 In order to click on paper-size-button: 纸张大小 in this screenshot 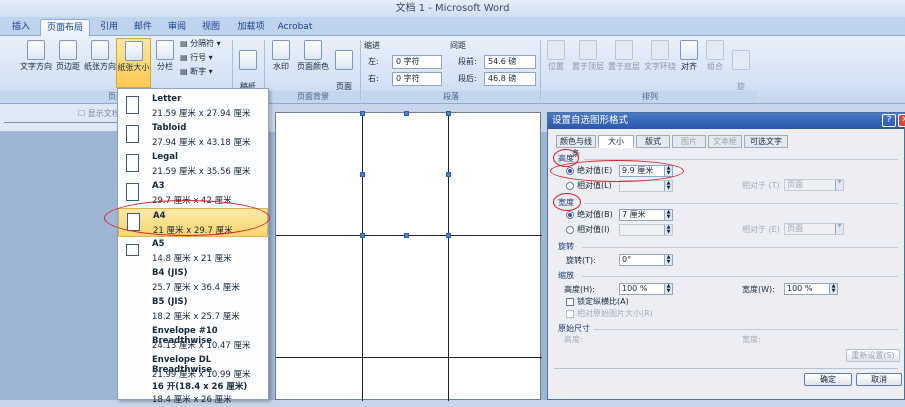, I will do `click(133, 63)`.